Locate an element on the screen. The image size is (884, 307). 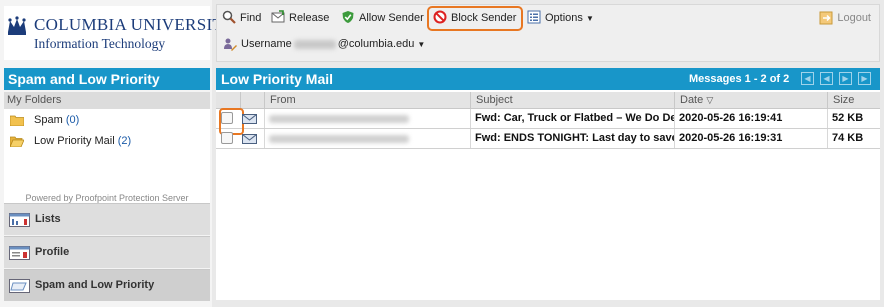
first-page-icon: ◀ is located at coordinates (807, 78).